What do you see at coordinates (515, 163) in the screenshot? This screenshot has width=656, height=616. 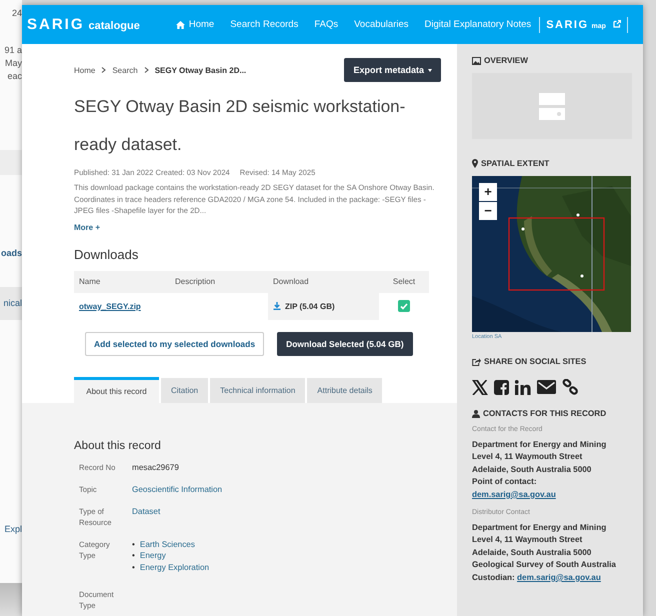 I see `section-heading: SPATIAL EXTENT` at bounding box center [515, 163].